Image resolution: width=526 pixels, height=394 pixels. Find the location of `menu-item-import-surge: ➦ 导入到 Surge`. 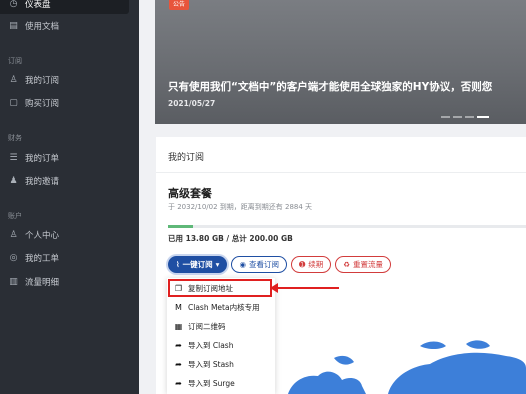

menu-item-import-surge: ➦ 导入到 Surge is located at coordinates (221, 383).